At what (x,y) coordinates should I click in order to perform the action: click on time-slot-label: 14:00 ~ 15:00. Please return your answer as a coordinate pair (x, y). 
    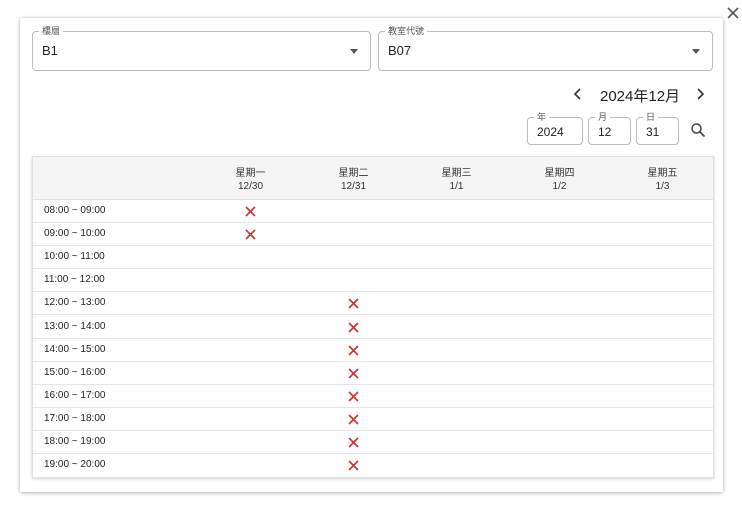
    Looking at the image, I should click on (75, 349).